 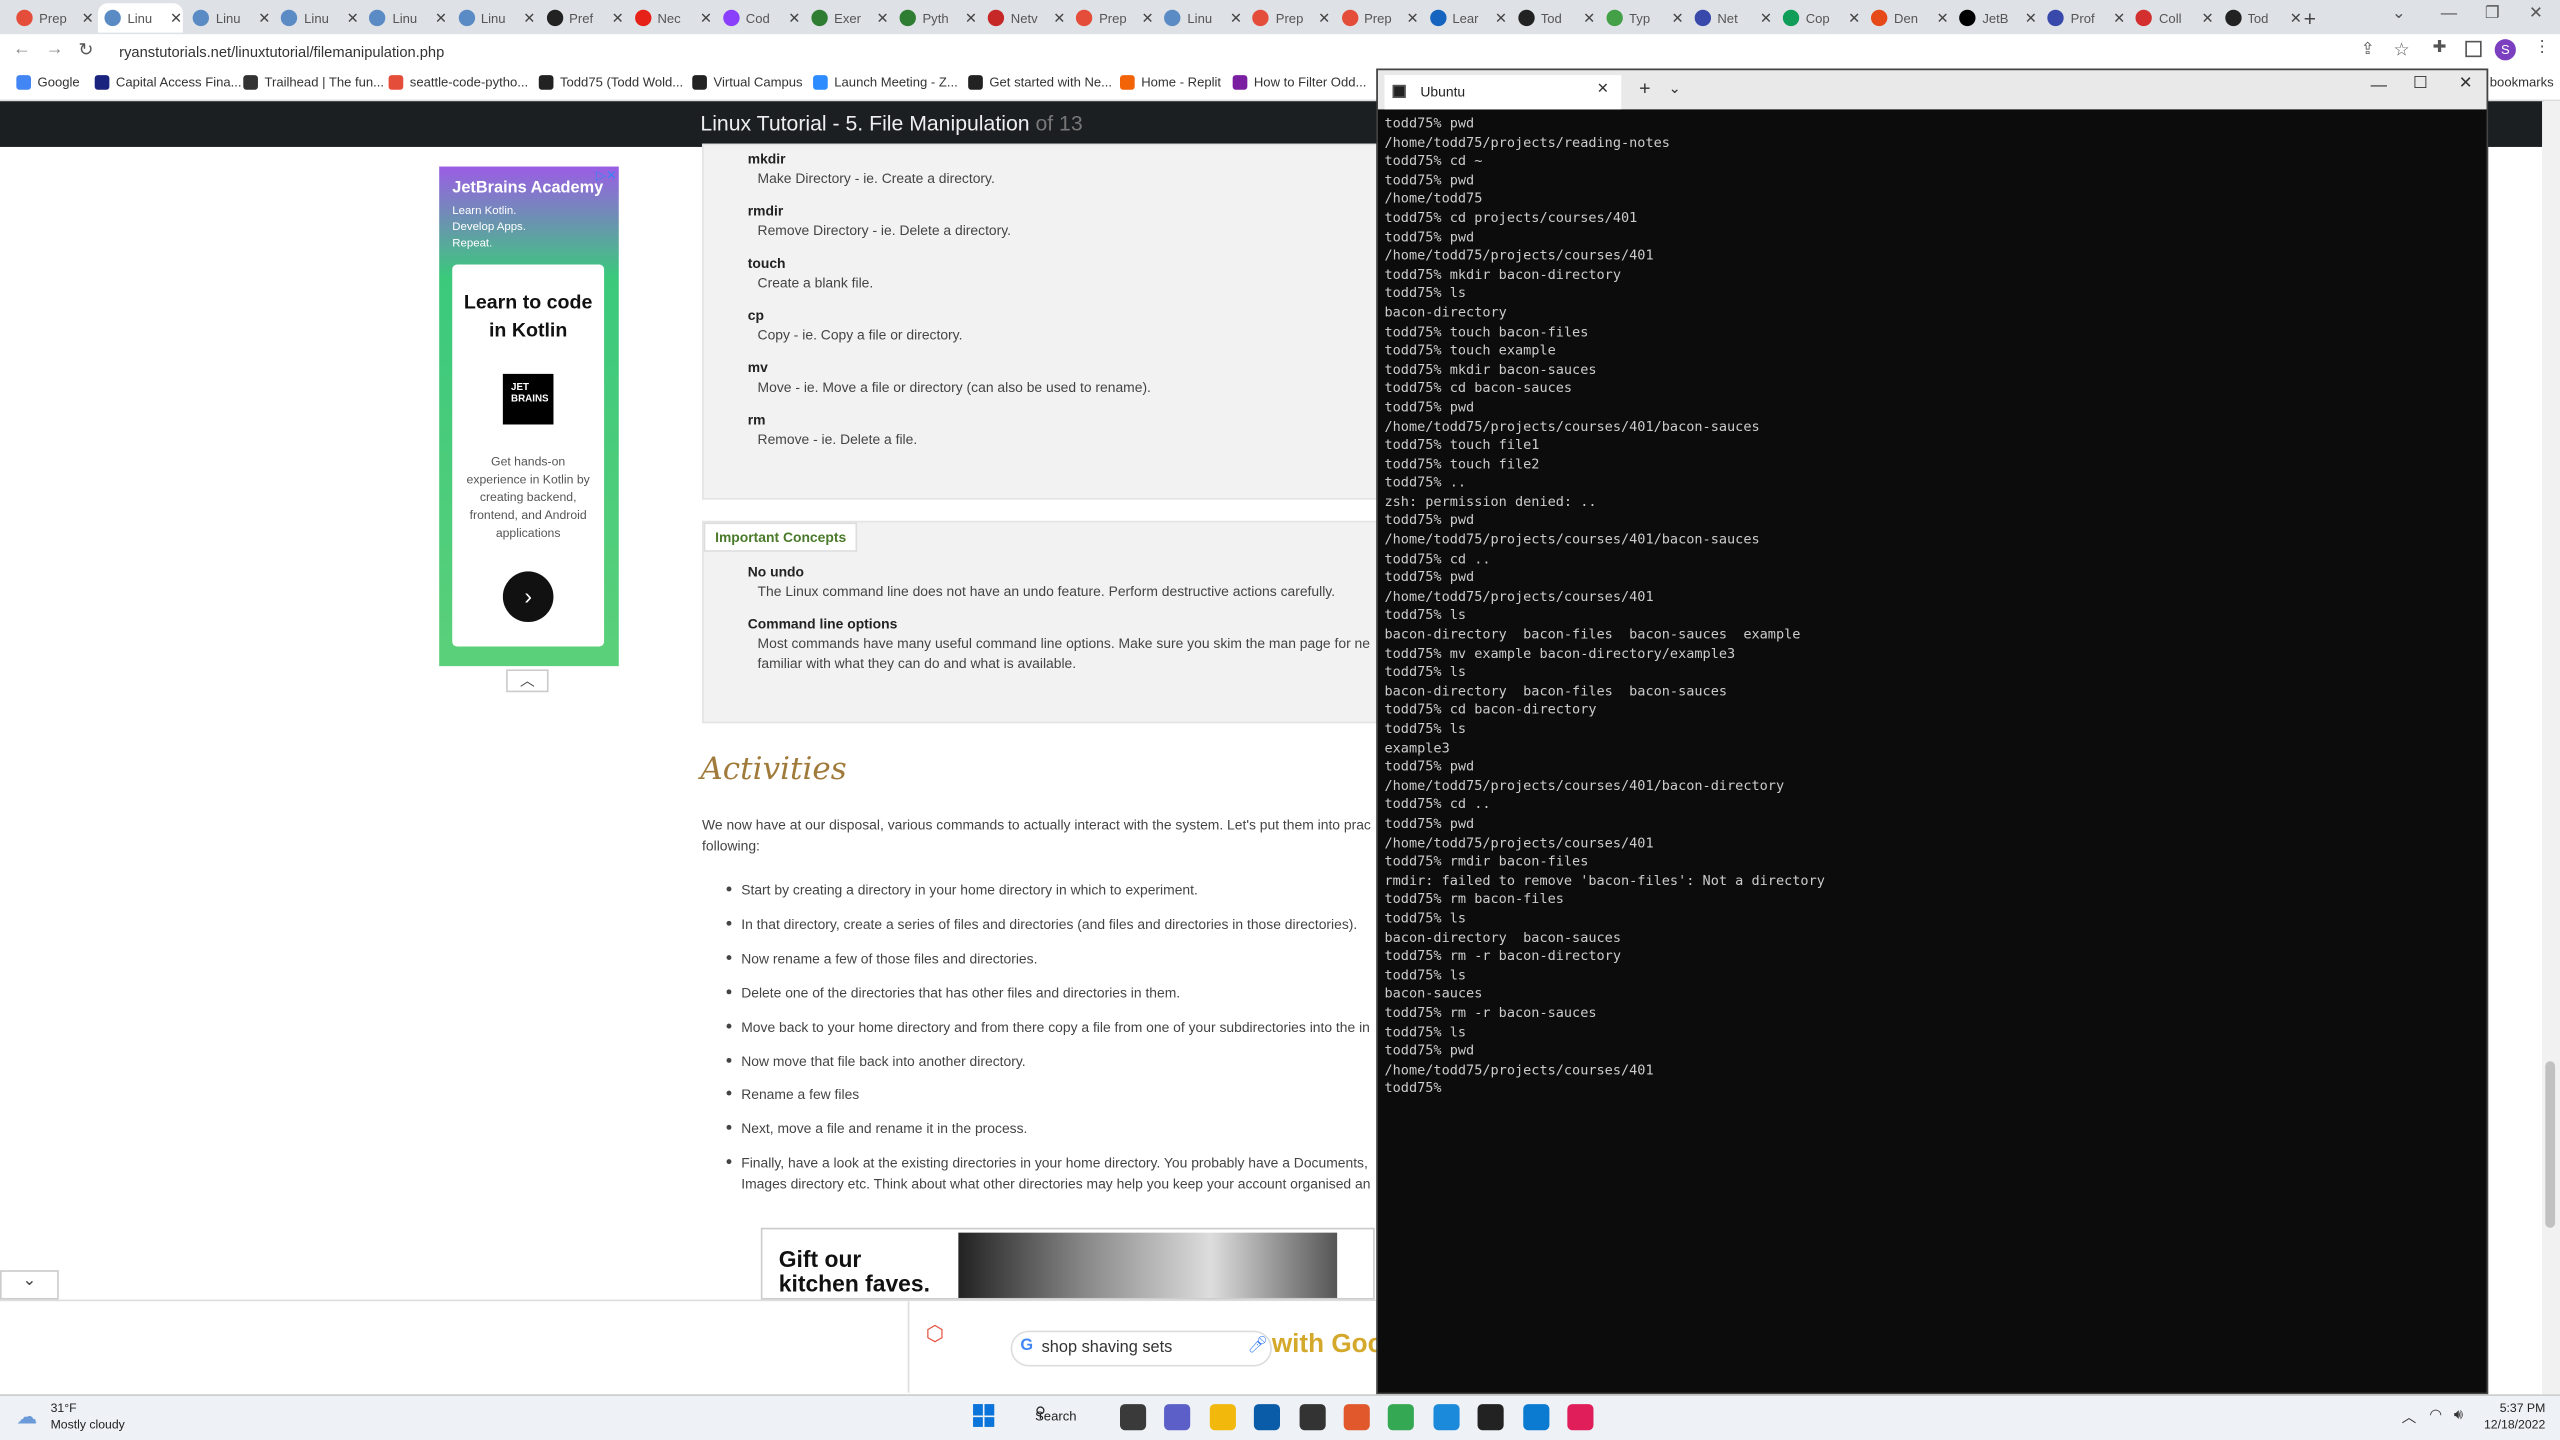 What do you see at coordinates (2440, 48) in the screenshot?
I see `extensions-icon: ✚` at bounding box center [2440, 48].